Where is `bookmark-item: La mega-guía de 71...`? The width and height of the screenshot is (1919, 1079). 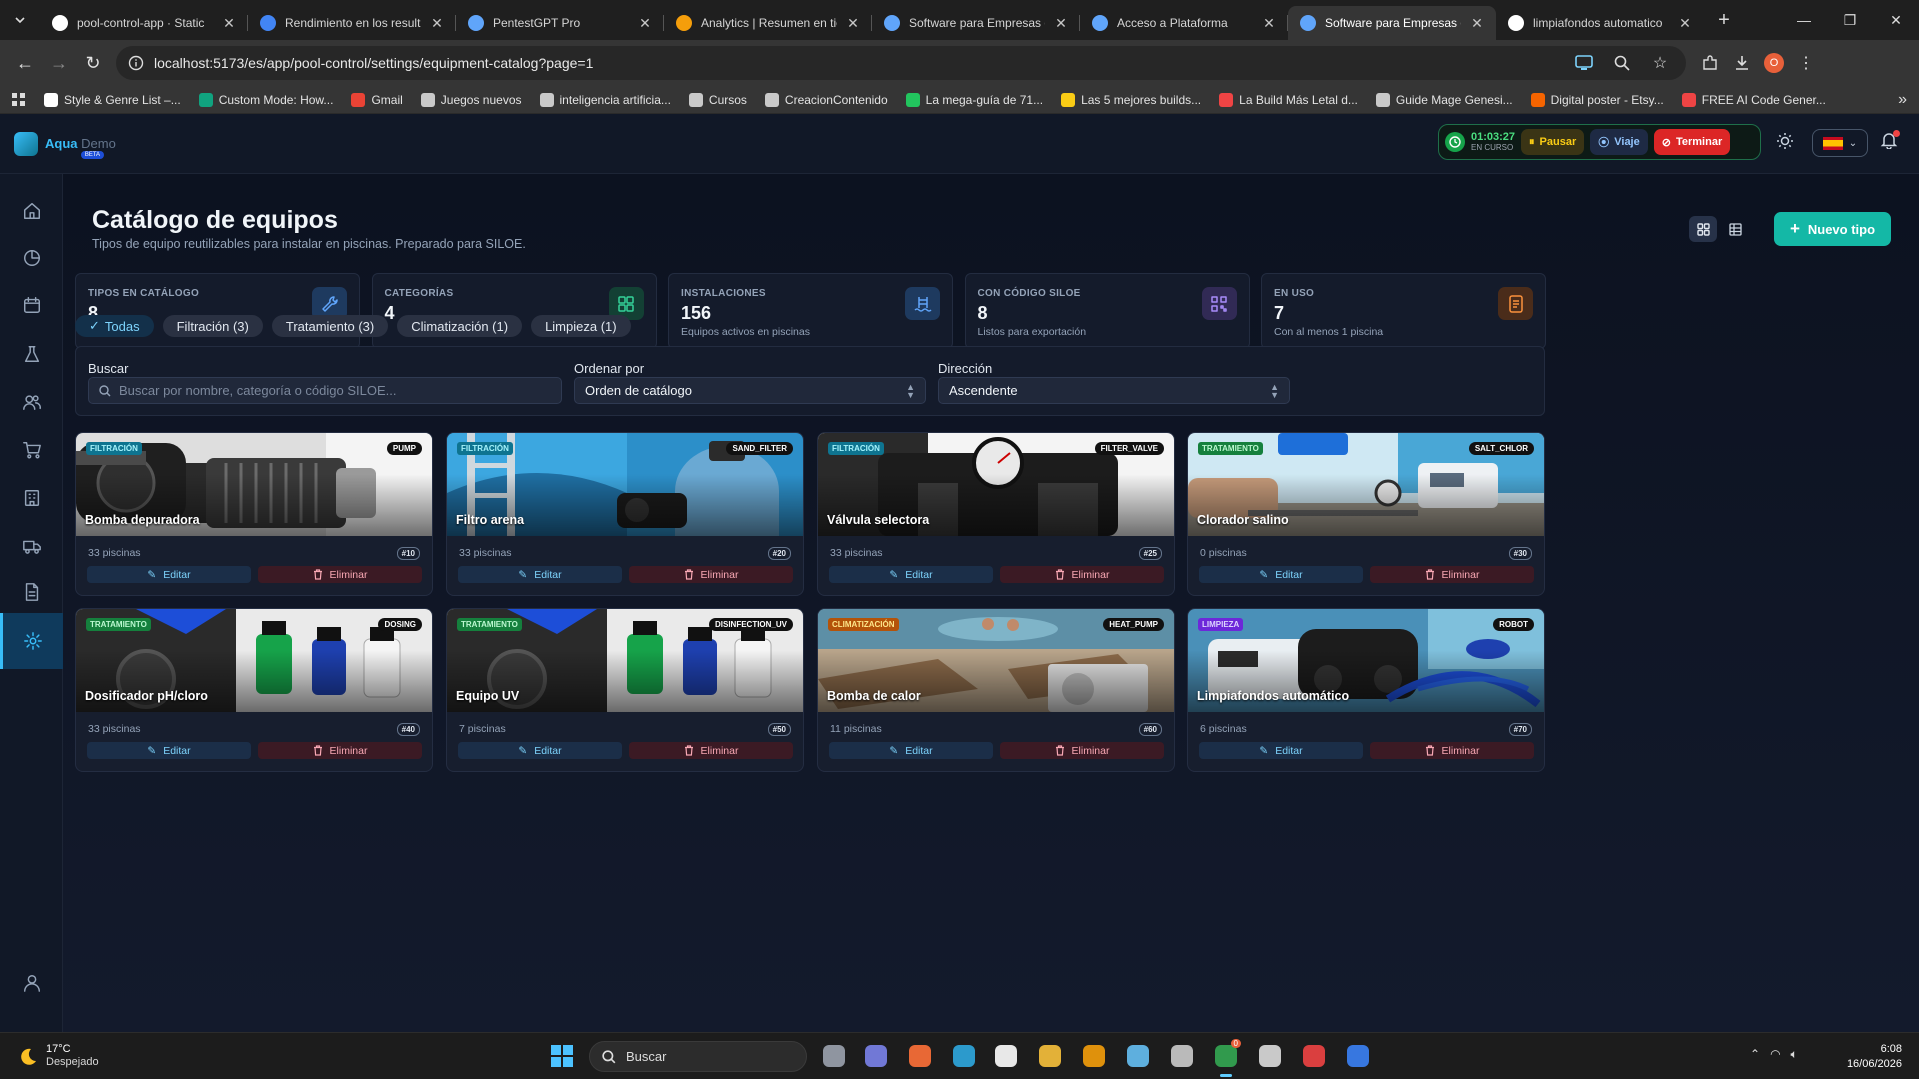 bookmark-item: La mega-guía de 71... is located at coordinates (974, 99).